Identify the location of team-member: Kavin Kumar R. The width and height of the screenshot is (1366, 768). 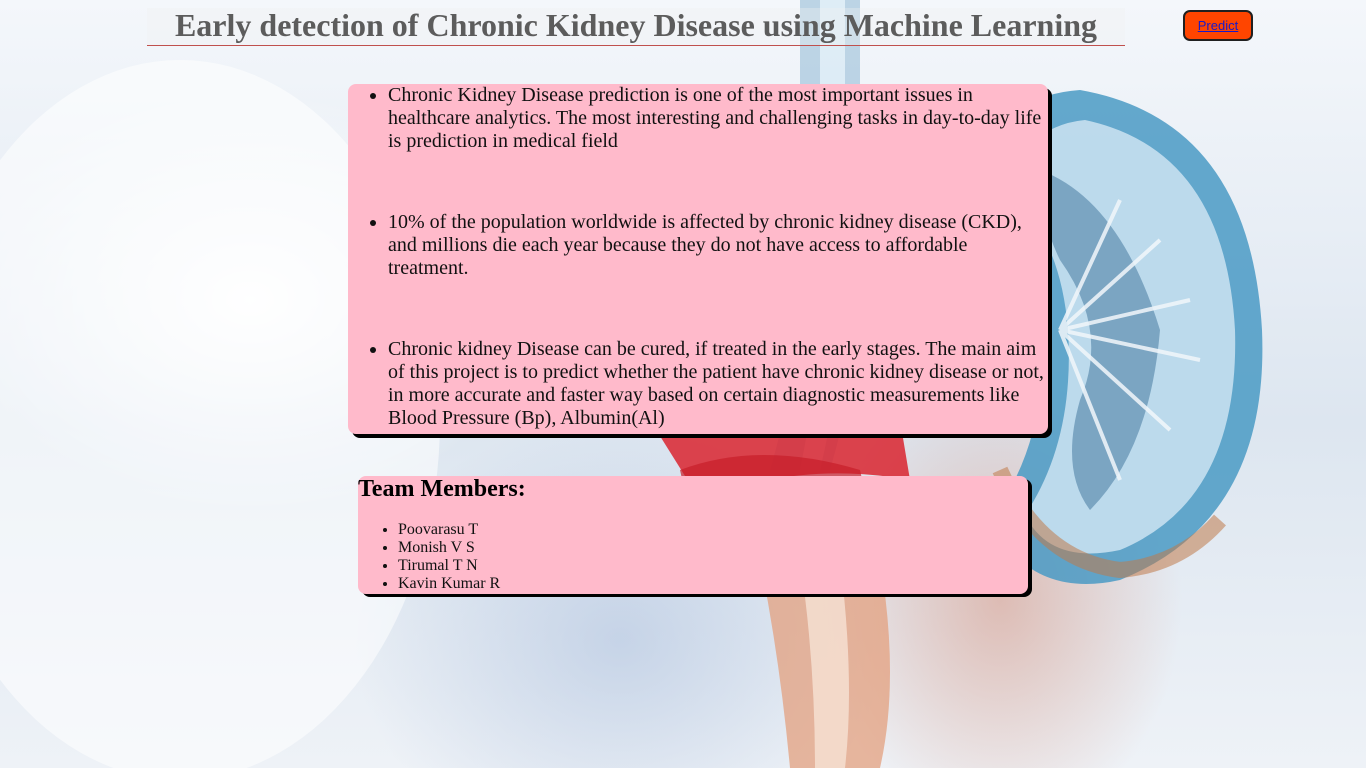
(449, 584).